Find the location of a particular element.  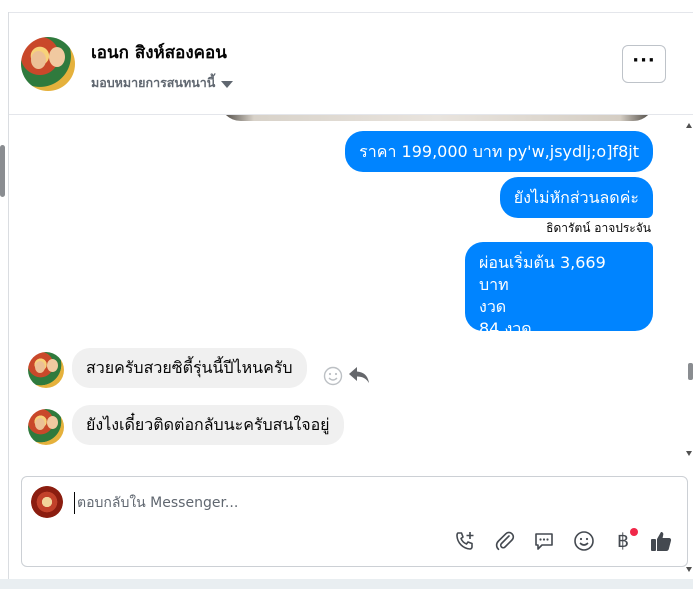

reply-composer: ฿ is located at coordinates (354, 521).